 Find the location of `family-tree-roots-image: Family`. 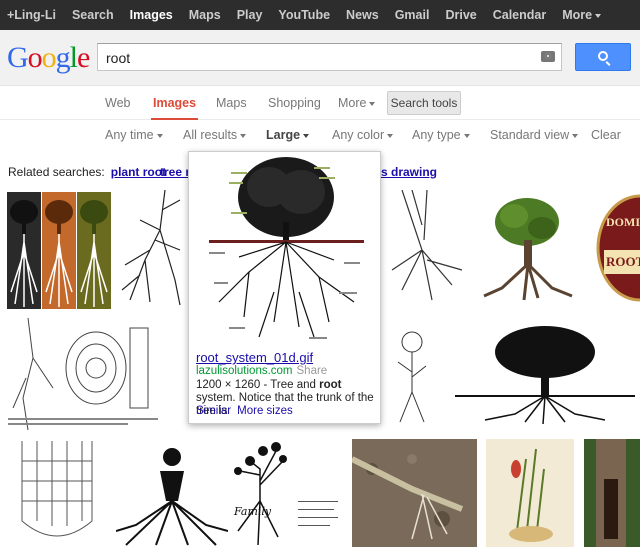

family-tree-roots-image: Family is located at coordinates (285, 494).